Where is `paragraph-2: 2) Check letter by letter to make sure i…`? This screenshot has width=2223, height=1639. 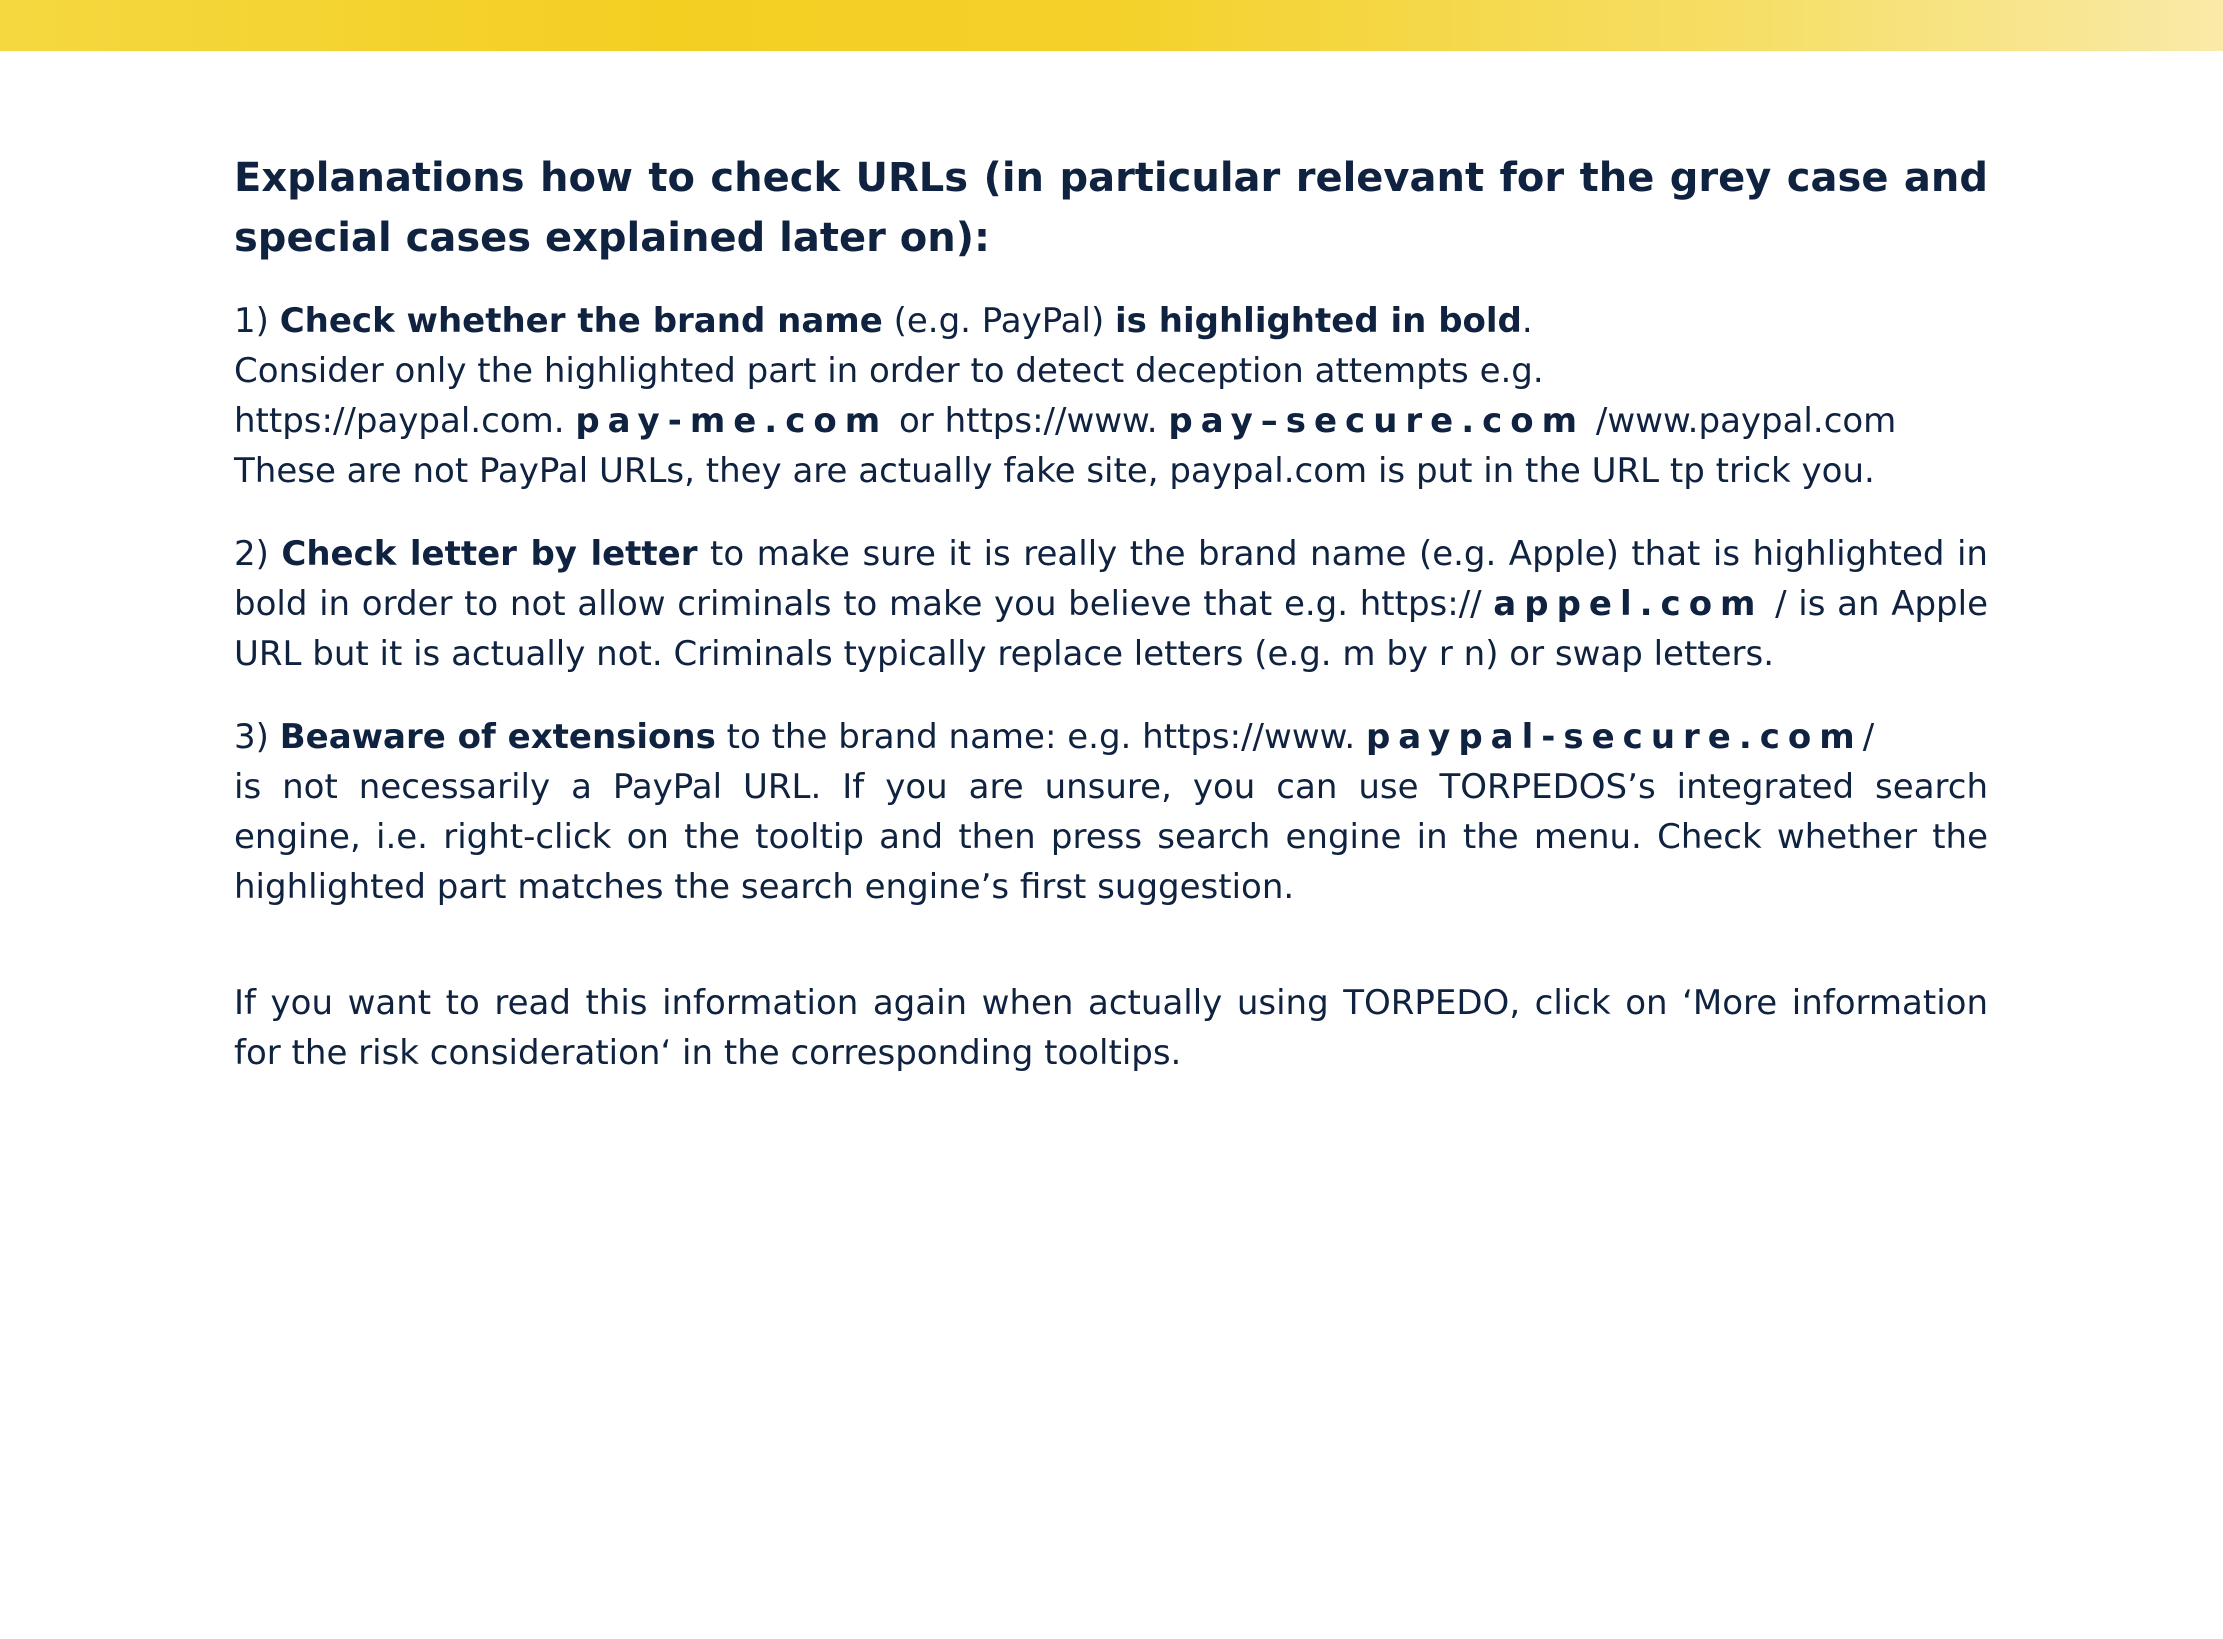 paragraph-2: 2) Check letter by letter to make sure i… is located at coordinates (1111, 604).